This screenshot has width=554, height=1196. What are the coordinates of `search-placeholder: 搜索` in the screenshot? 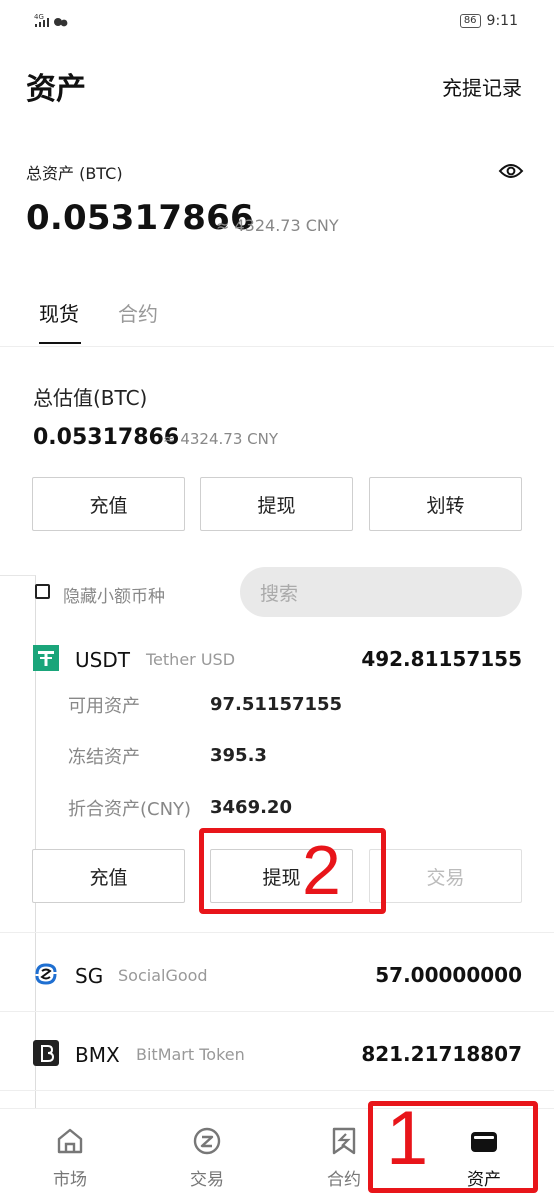 It's located at (279, 594).